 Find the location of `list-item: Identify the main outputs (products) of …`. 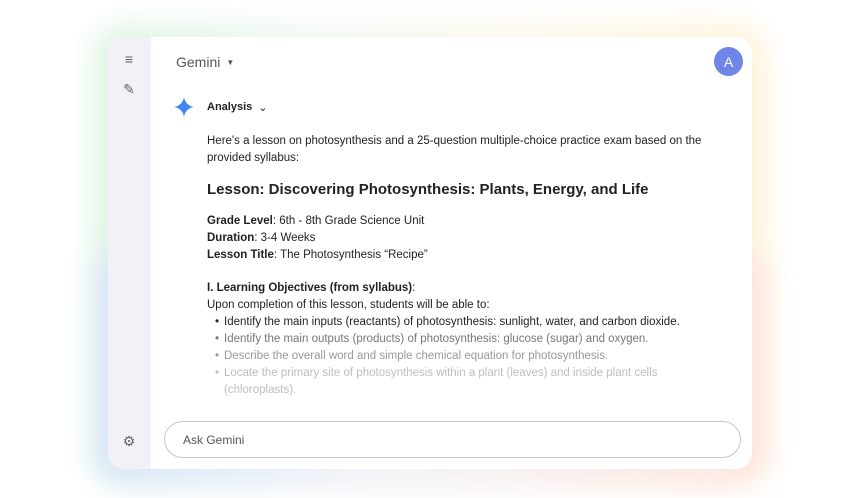

list-item: Identify the main outputs (products) of … is located at coordinates (471, 339).